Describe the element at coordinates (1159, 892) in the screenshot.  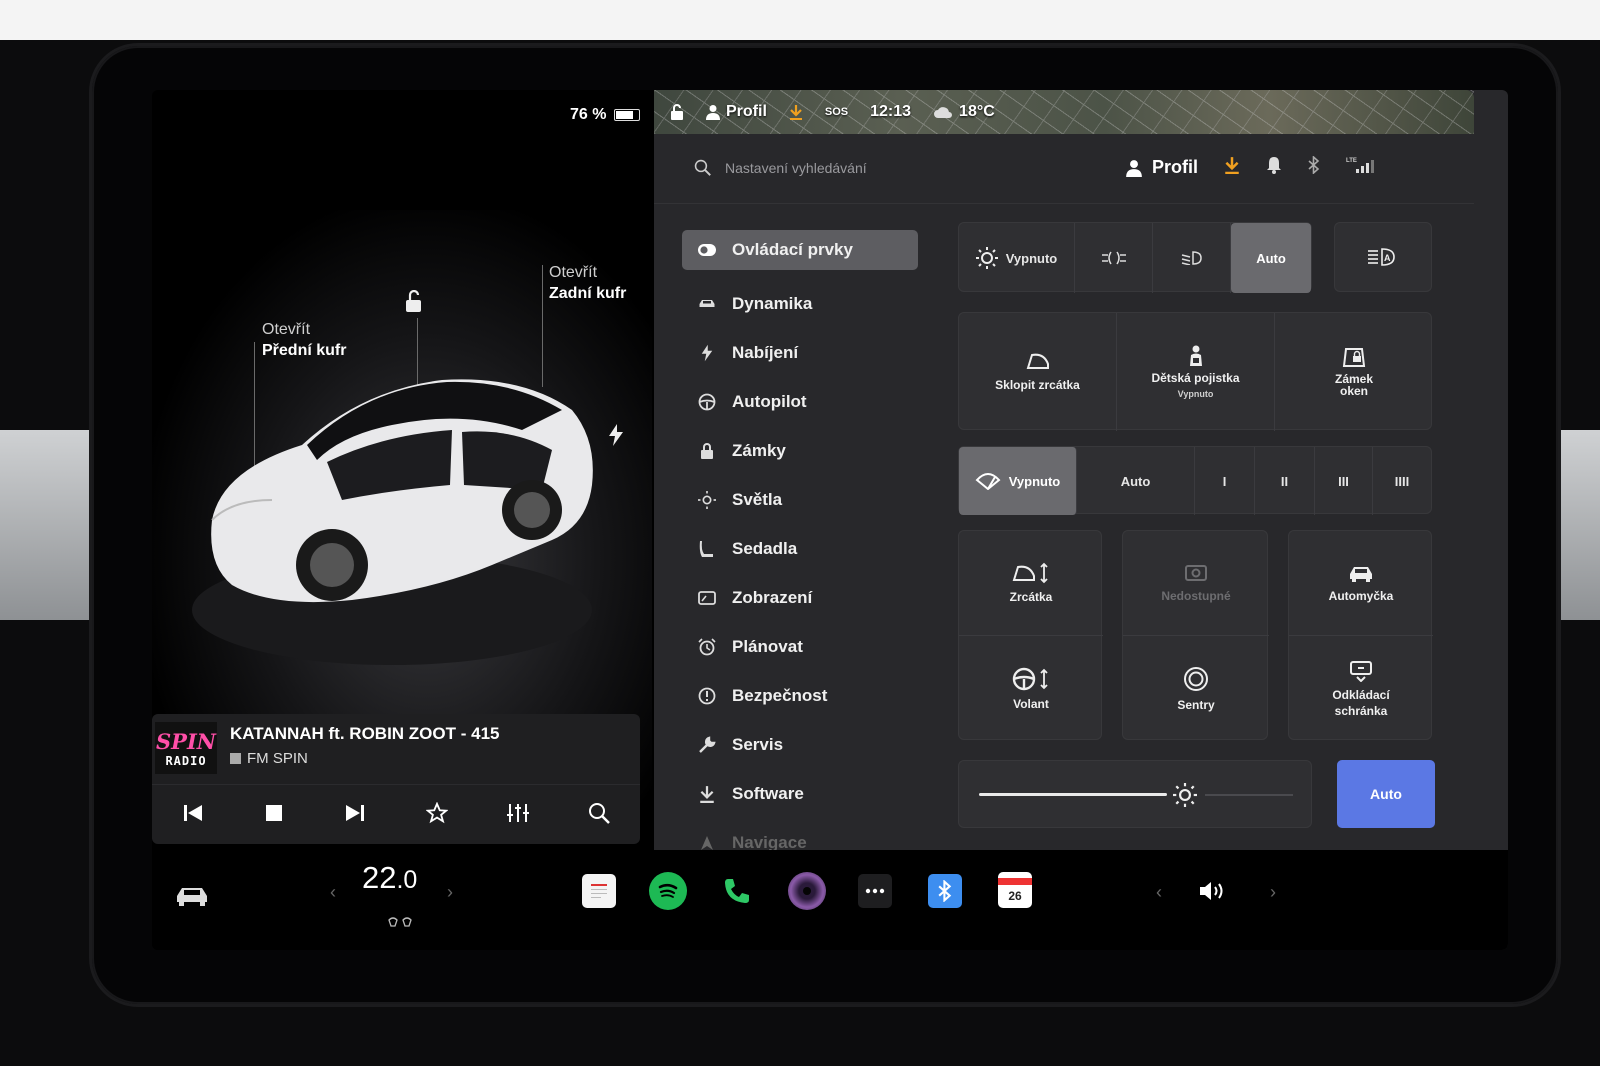
I see `volume-down-button: ‹` at that location.